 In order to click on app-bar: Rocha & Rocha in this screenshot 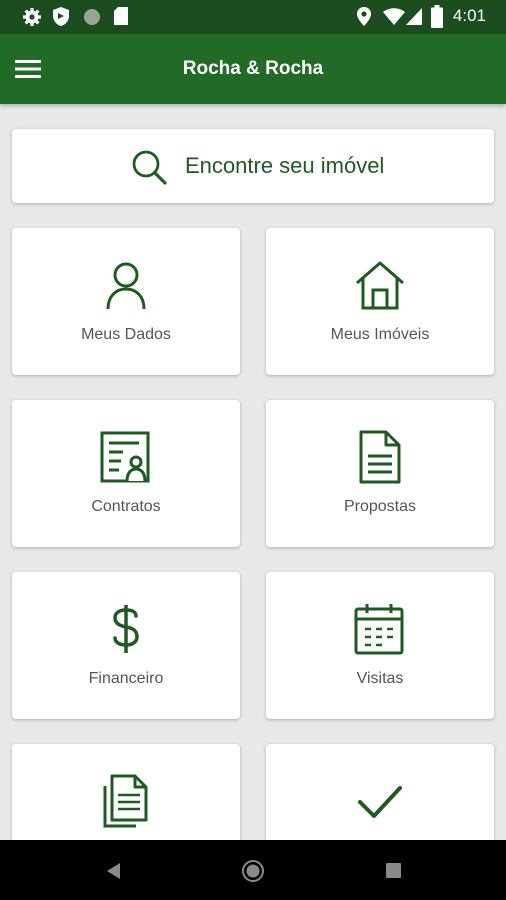, I will do `click(253, 69)`.